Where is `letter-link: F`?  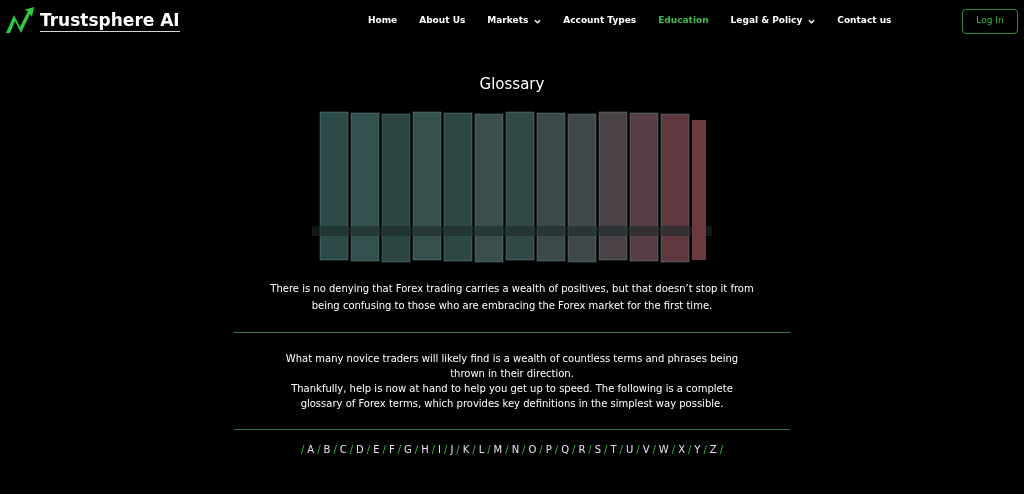
letter-link: F is located at coordinates (391, 449).